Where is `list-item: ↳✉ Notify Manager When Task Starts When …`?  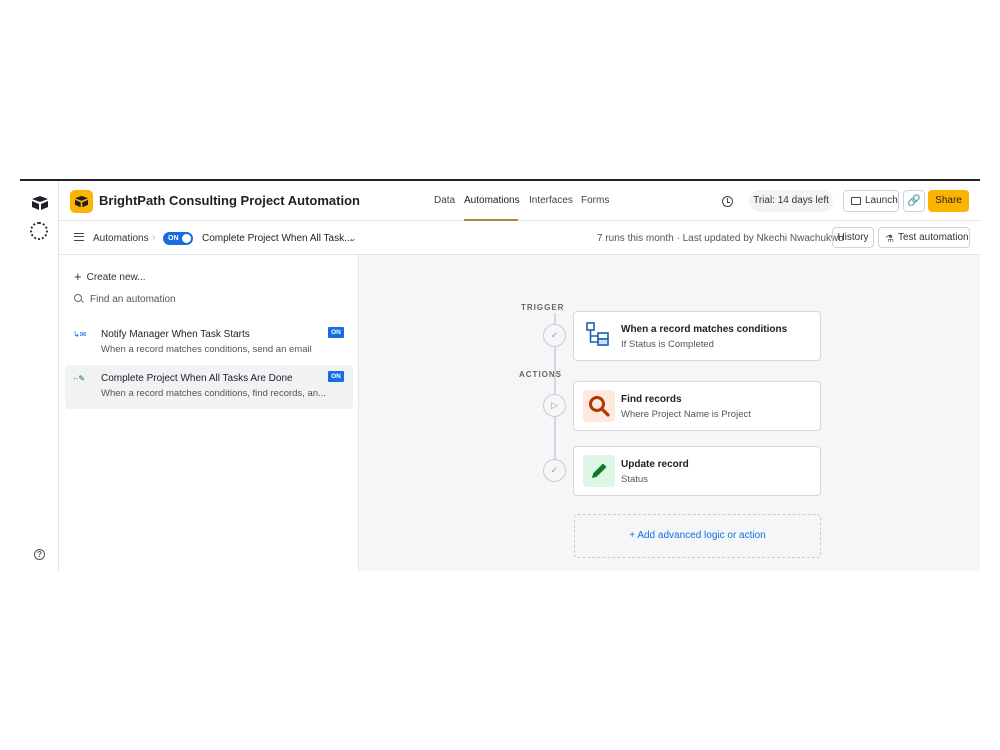 list-item: ↳✉ Notify Manager When Task Starts When … is located at coordinates (209, 343).